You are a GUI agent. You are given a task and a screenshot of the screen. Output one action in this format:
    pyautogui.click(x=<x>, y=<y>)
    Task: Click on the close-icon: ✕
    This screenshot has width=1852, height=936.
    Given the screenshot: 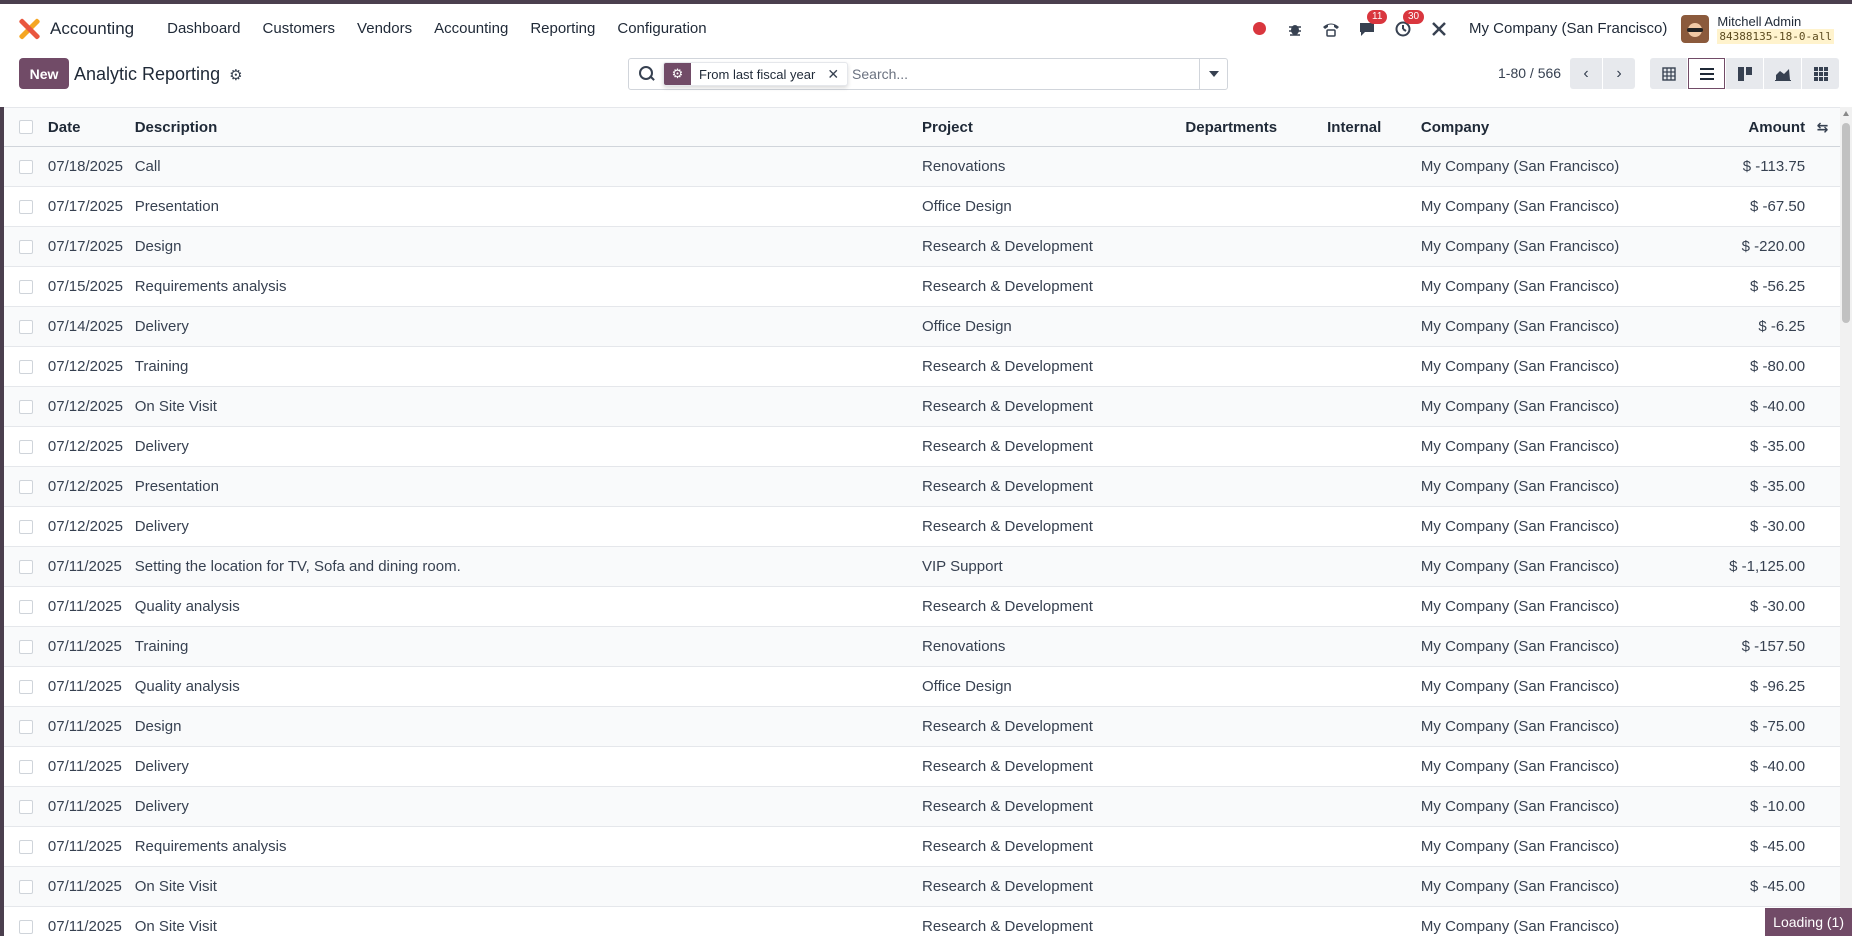 What is the action you would take?
    pyautogui.click(x=835, y=74)
    